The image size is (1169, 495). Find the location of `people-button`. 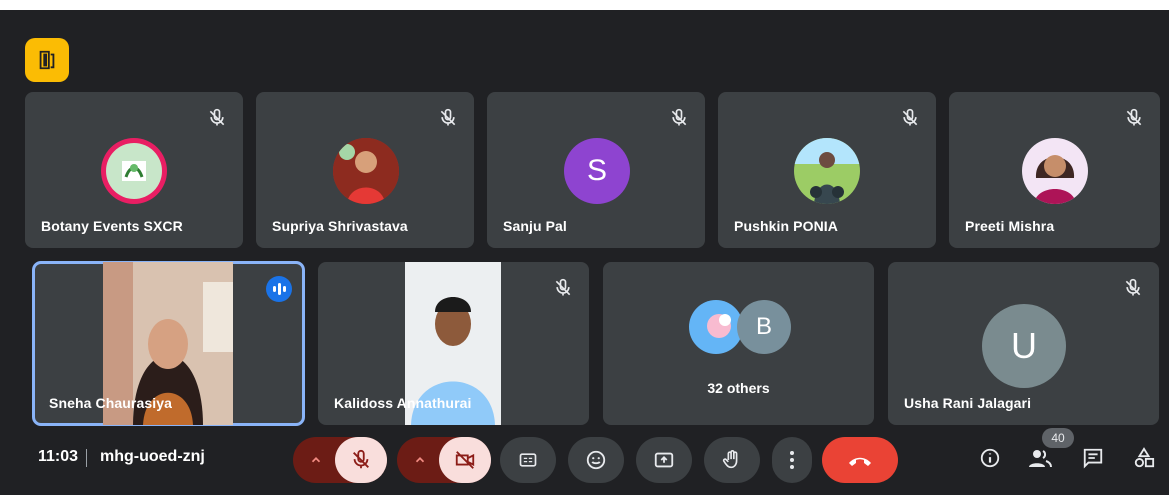

people-button is located at coordinates (1040, 458).